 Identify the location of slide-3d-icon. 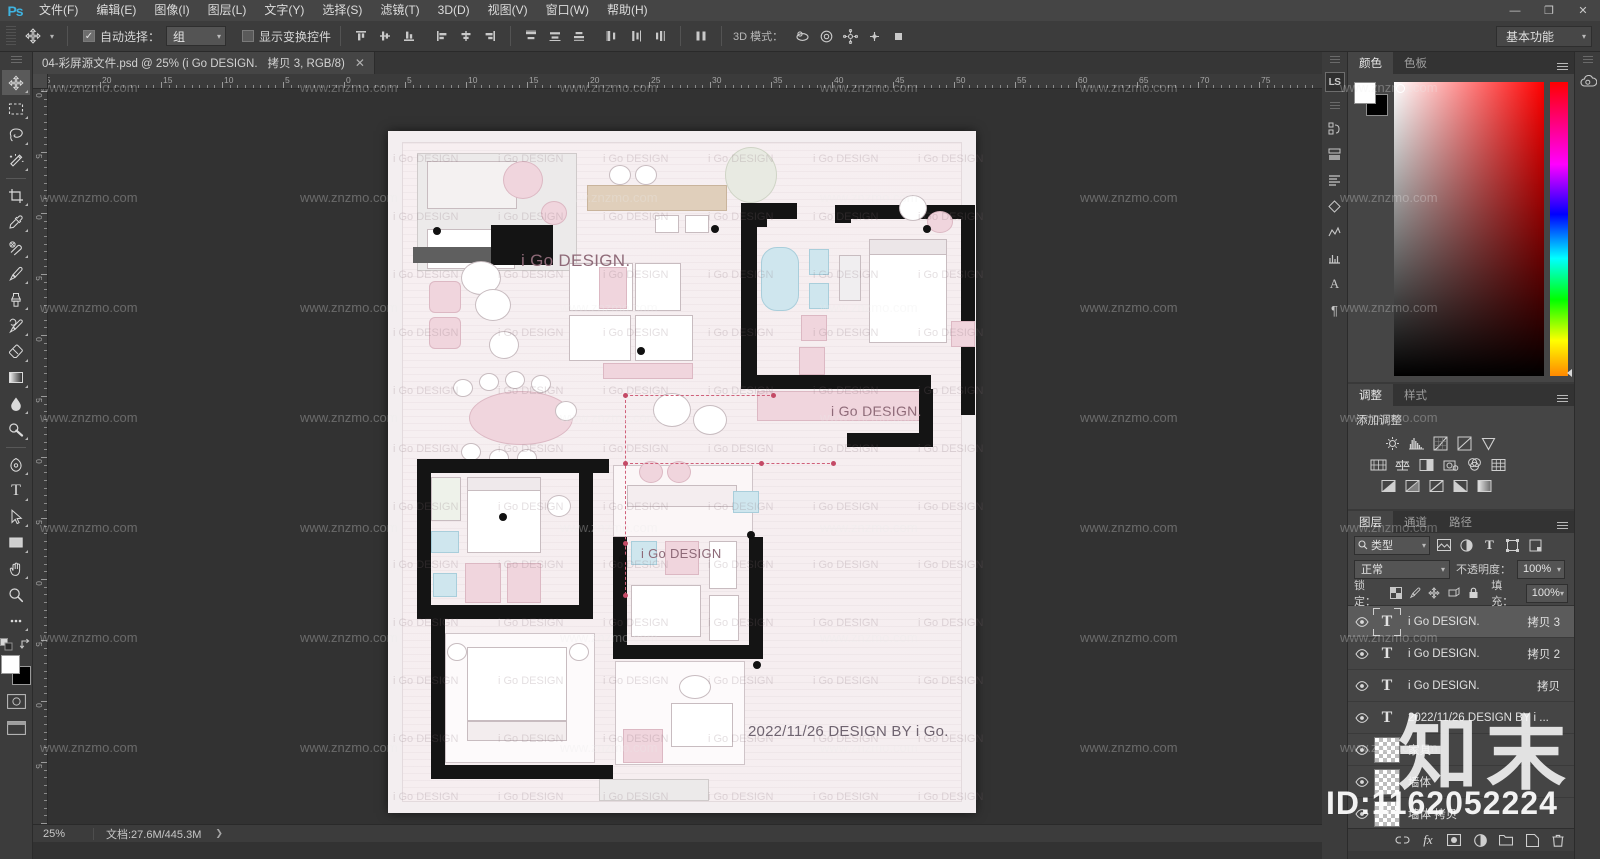
(874, 36).